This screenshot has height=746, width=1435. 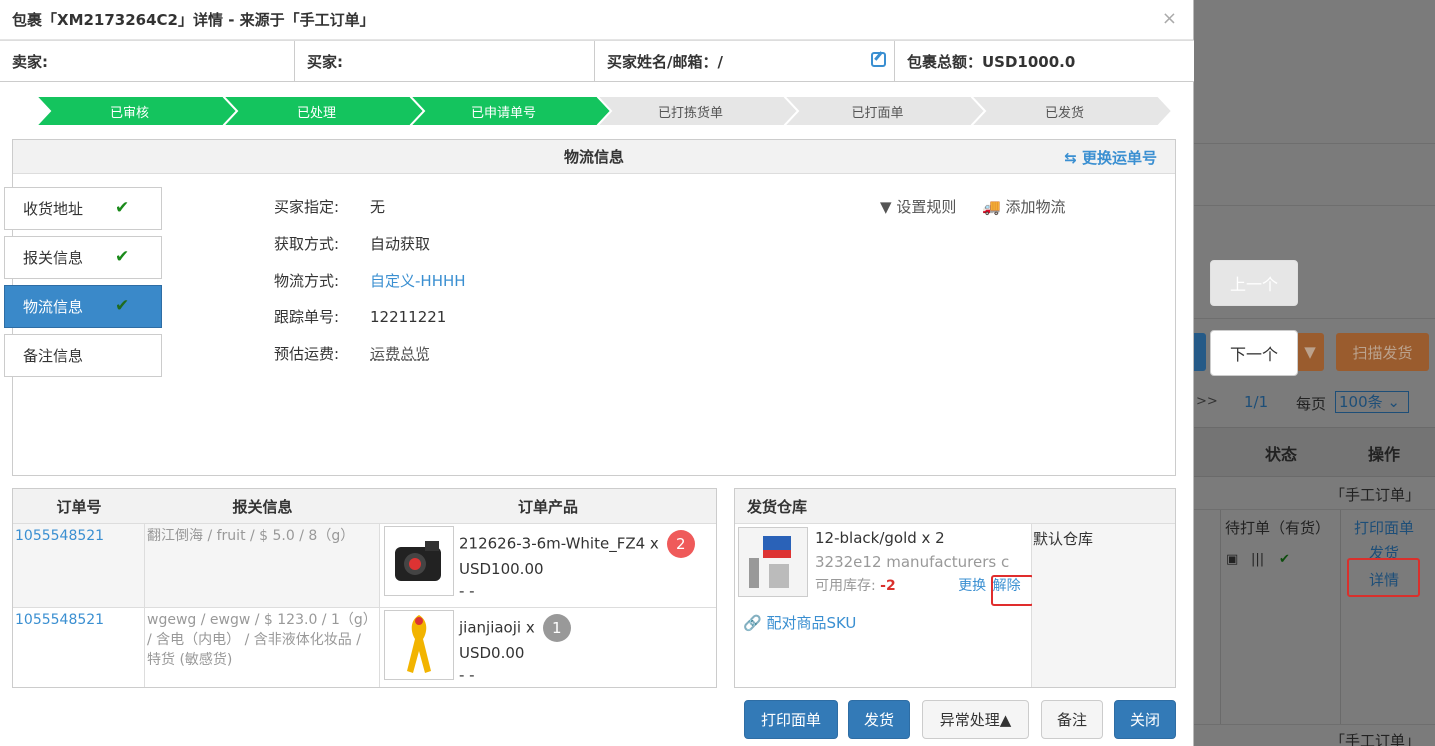 What do you see at coordinates (1372, 402) in the screenshot?
I see `bg-per-page-select: 100条 ⌄` at bounding box center [1372, 402].